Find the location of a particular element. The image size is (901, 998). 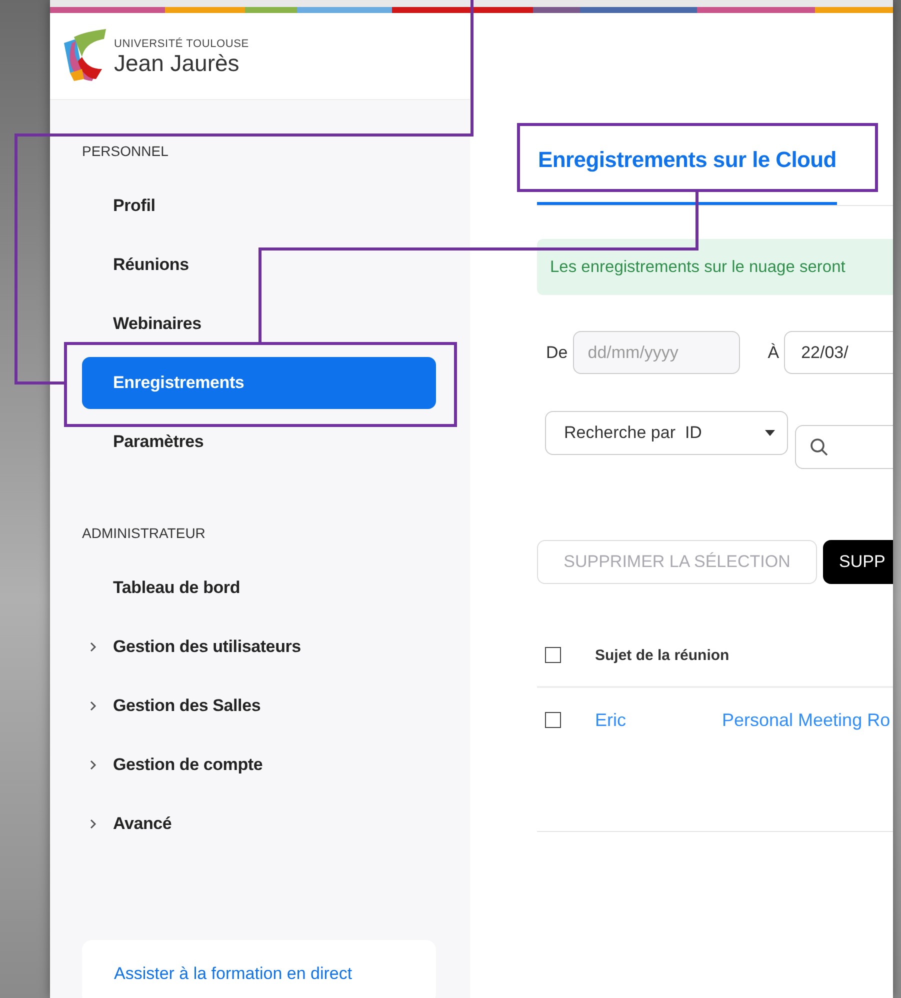

notice-banner: Les enregistrements sur le nuage seront is located at coordinates (715, 267).